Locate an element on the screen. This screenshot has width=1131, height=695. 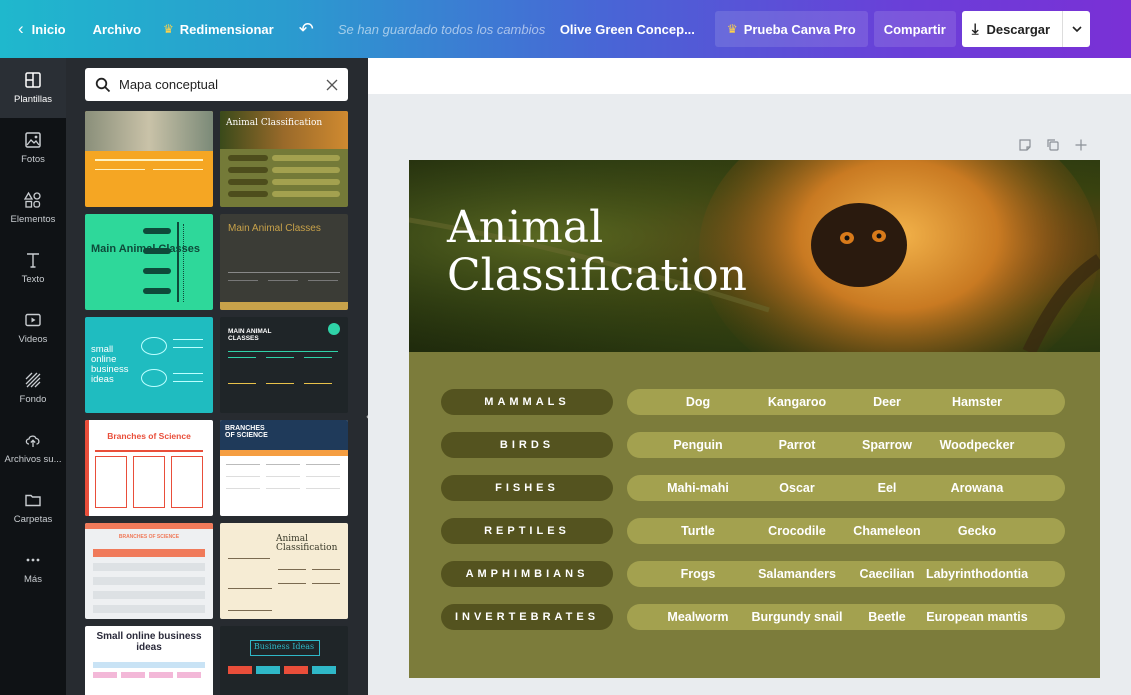
note-icon is located at coordinates (1025, 145).